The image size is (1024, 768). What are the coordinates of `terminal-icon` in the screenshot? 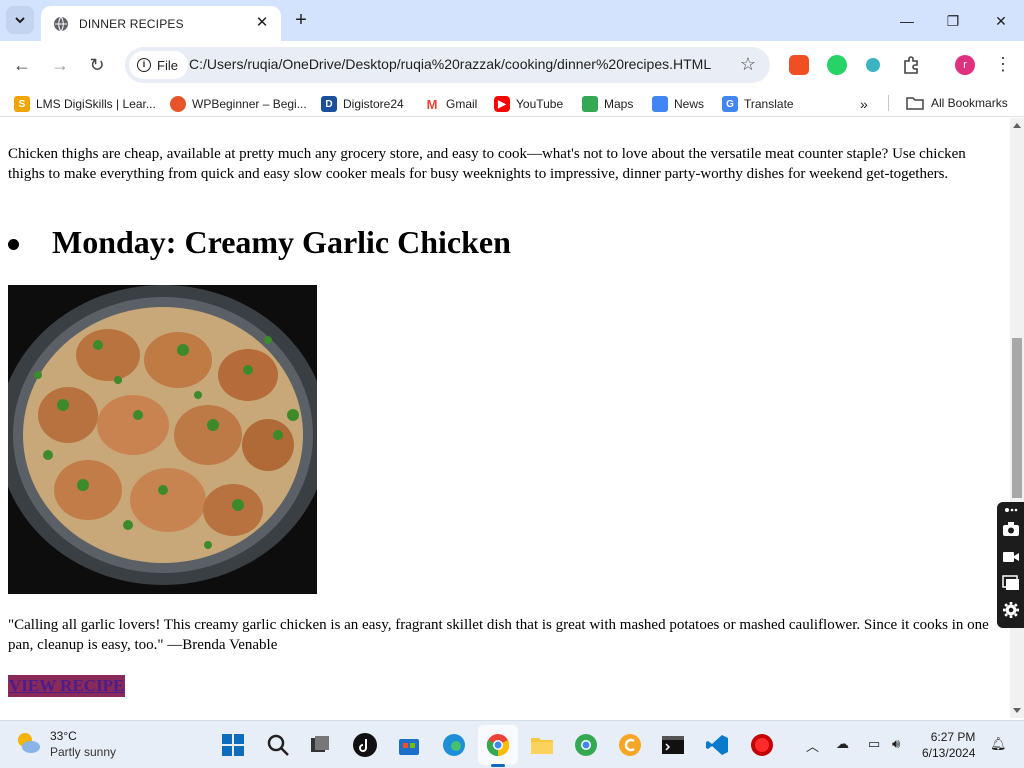 It's located at (673, 745).